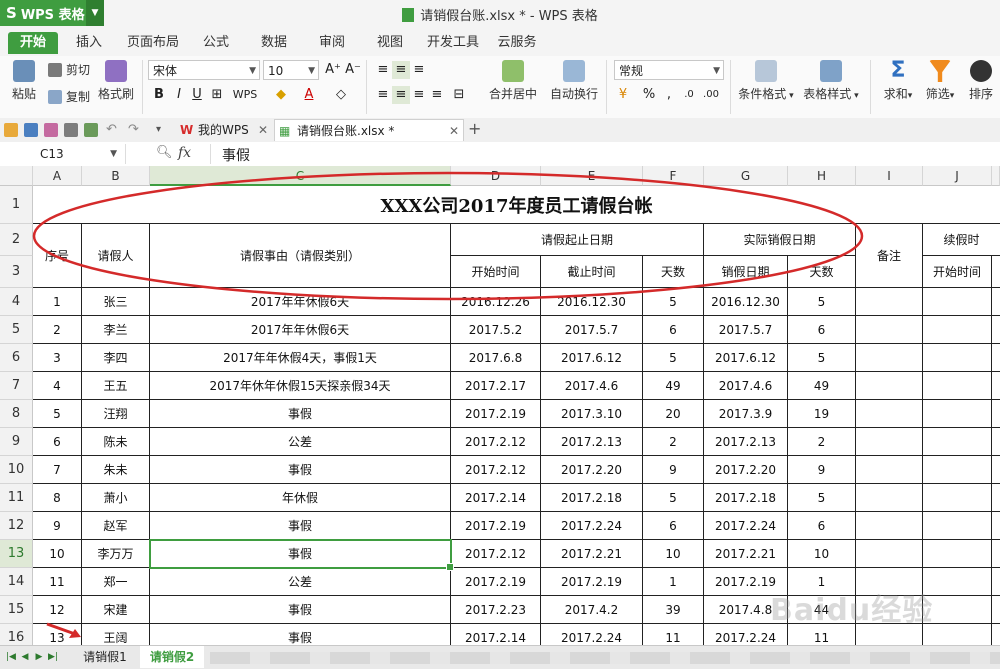  I want to click on save-icon, so click(31, 130).